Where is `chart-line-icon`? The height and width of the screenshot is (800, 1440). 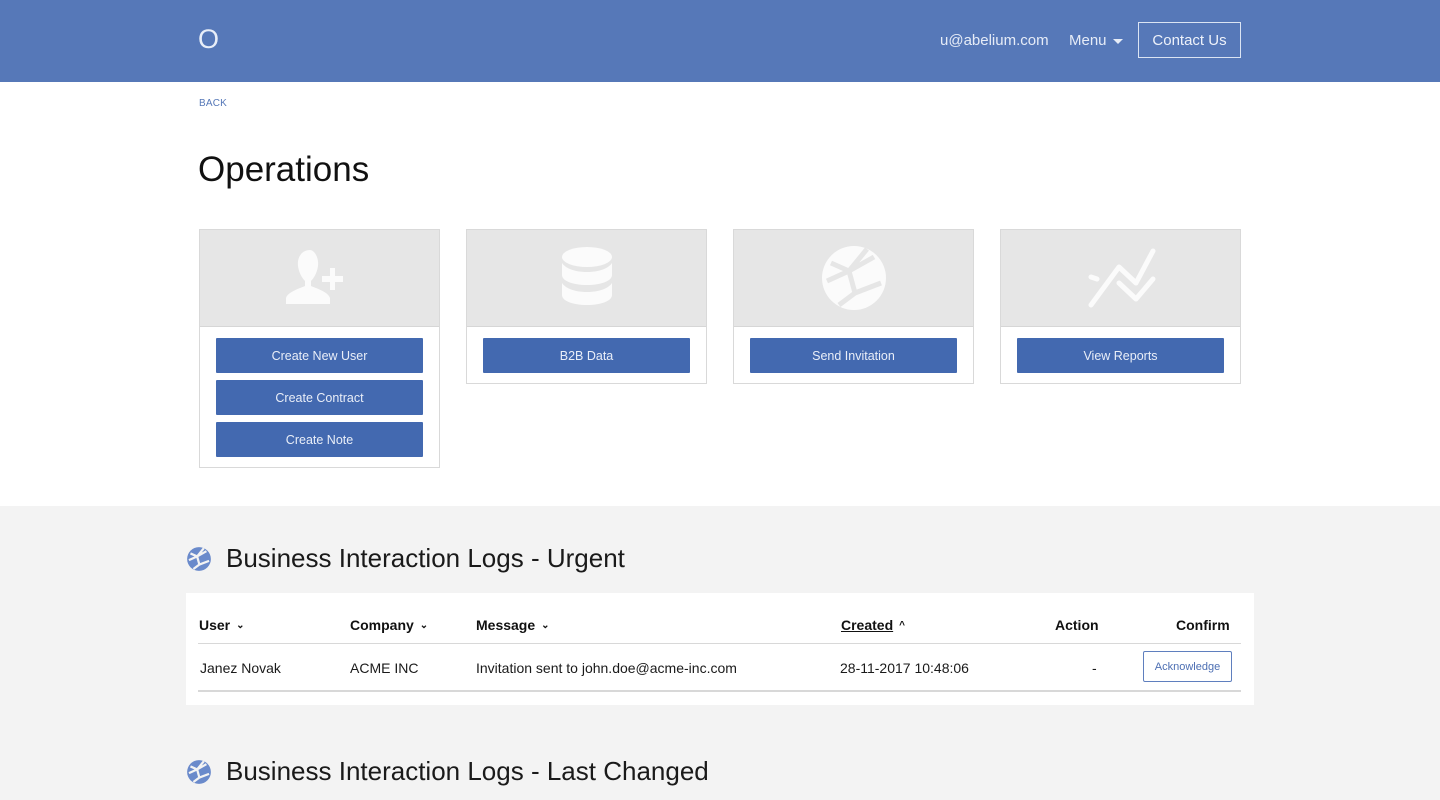 chart-line-icon is located at coordinates (1121, 278).